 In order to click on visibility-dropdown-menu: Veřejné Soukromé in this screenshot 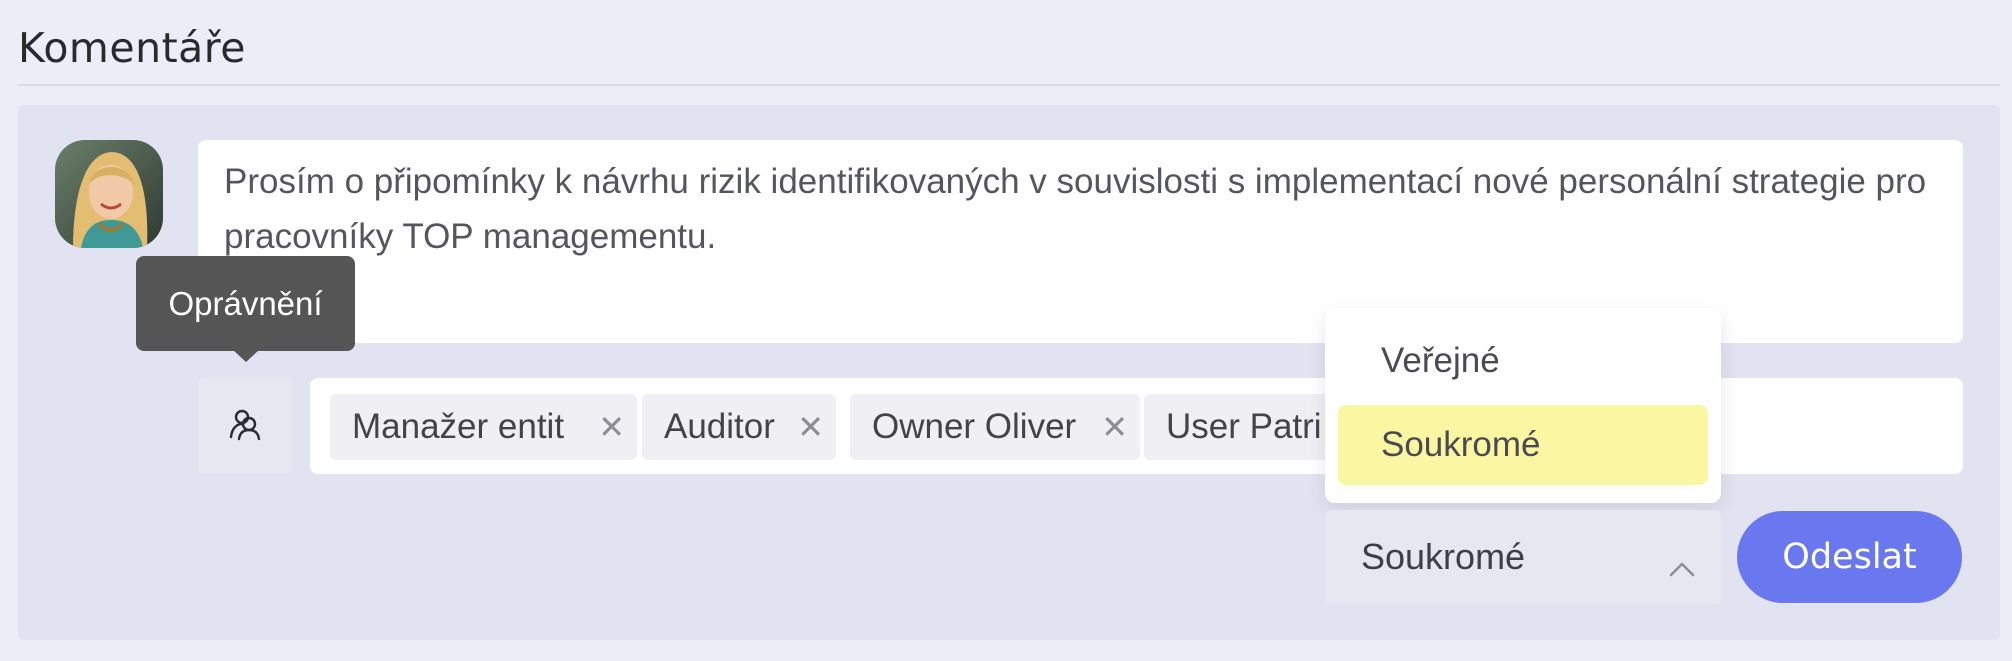, I will do `click(1523, 405)`.